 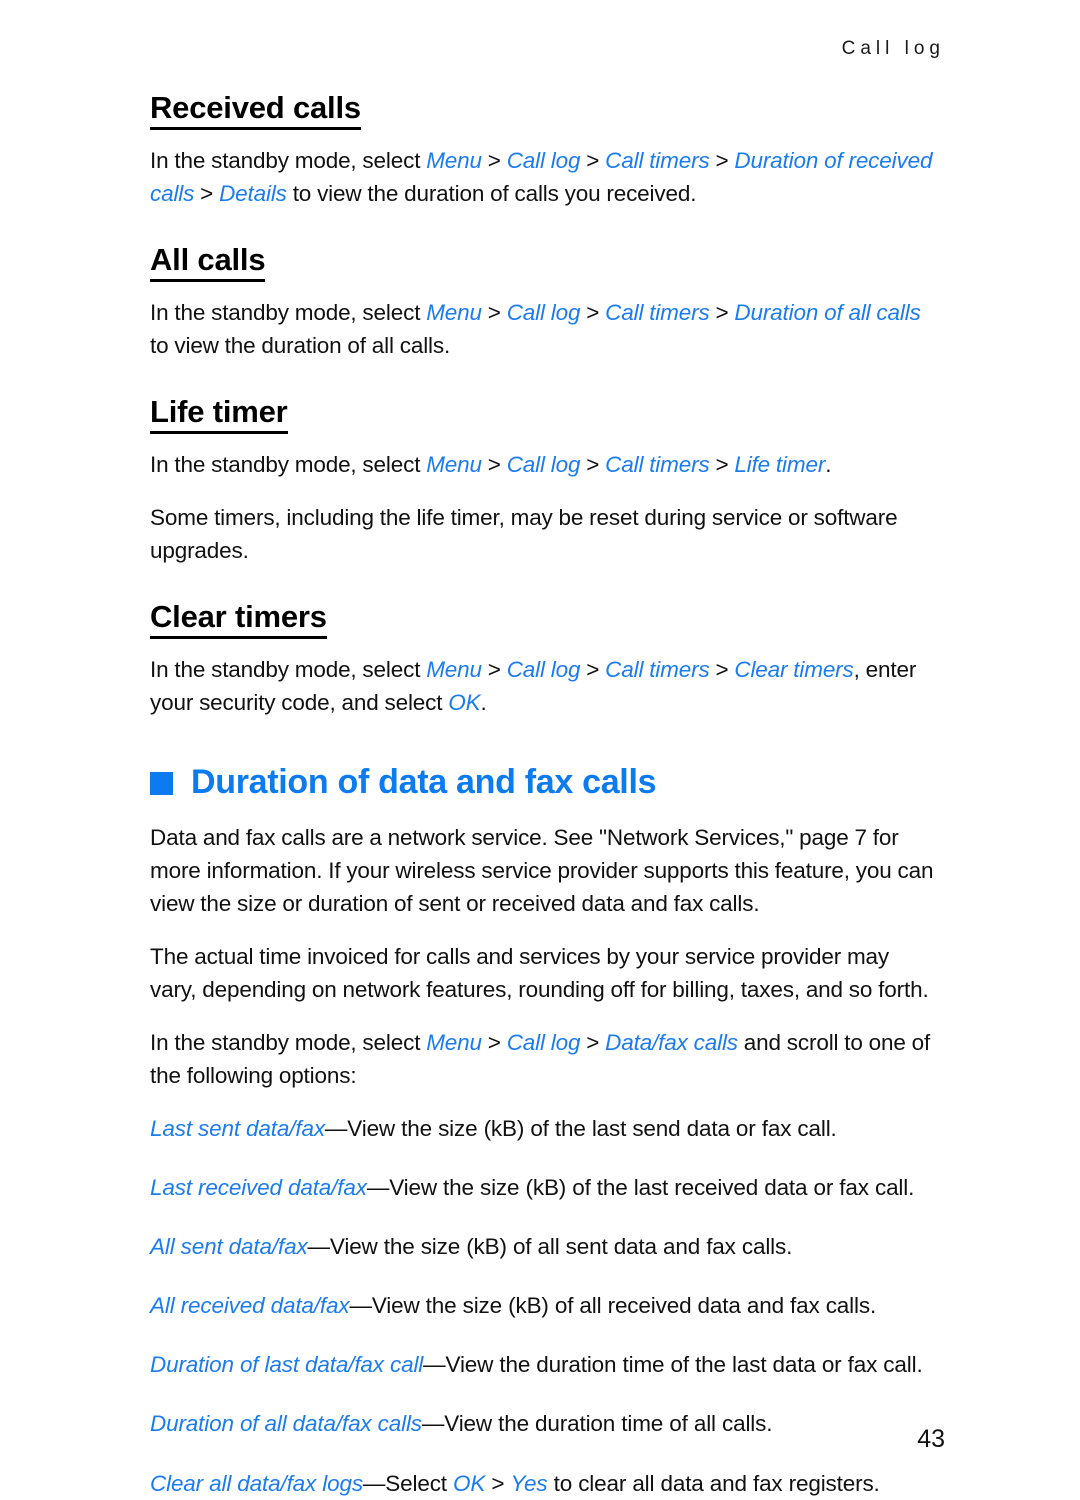 I want to click on menu-item-reference: Data/fax calls, so click(x=671, y=1042).